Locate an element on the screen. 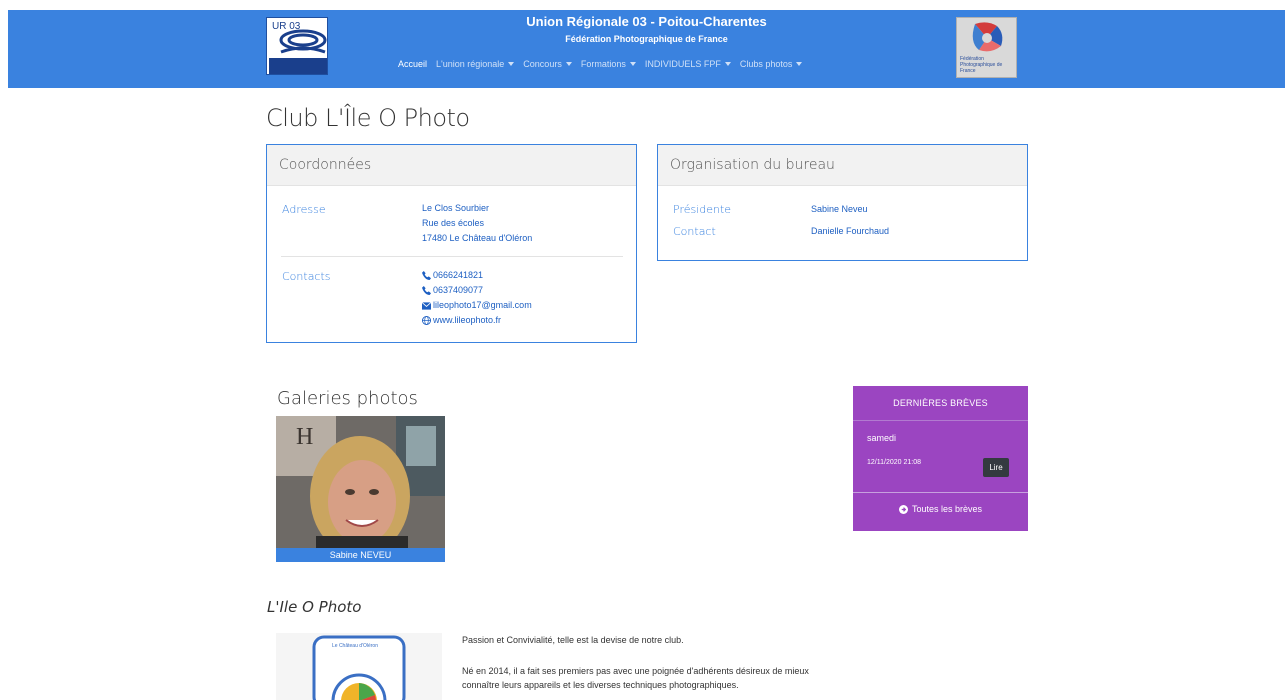 The image size is (1285, 700). globe-icon is located at coordinates (426, 320).